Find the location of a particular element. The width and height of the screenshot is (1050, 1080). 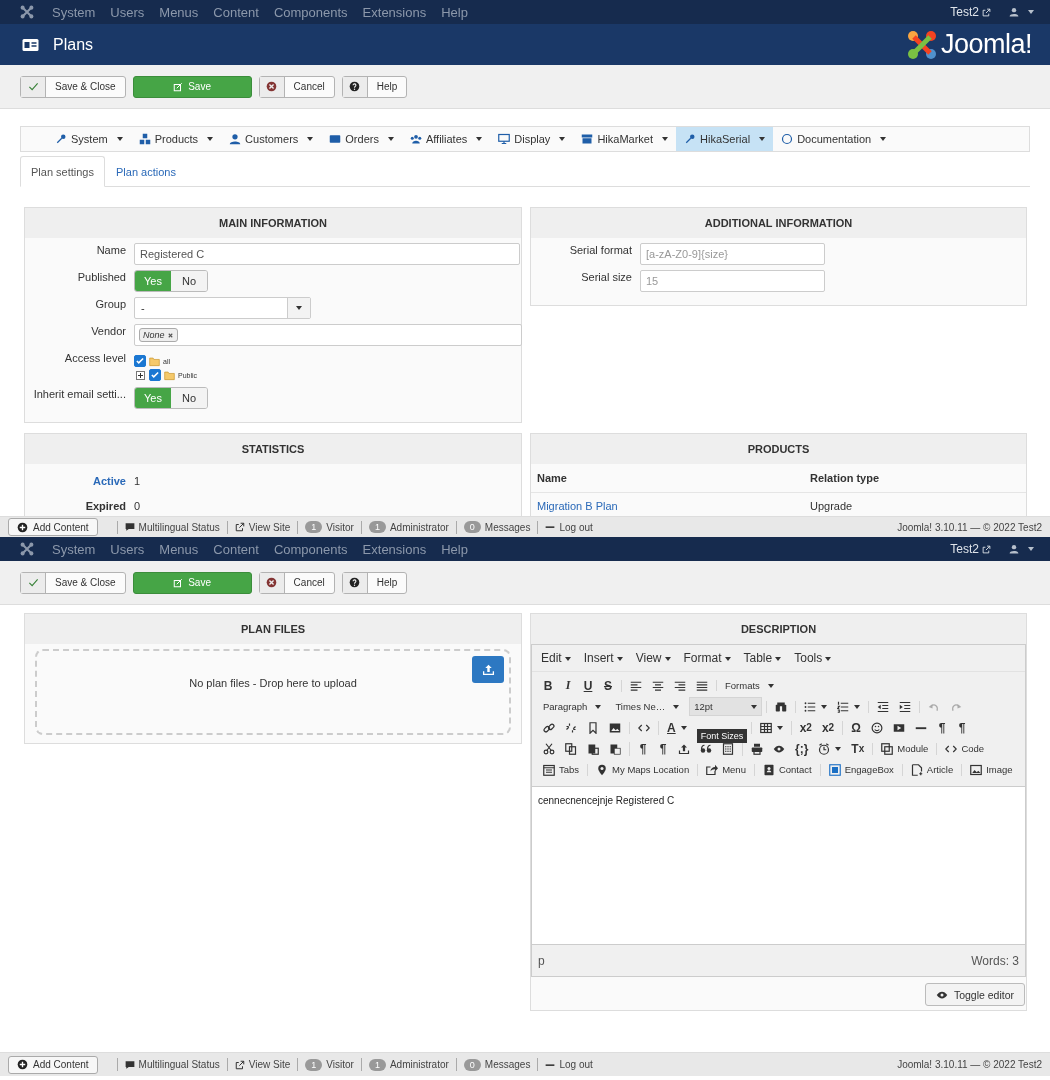

menu-item: Users is located at coordinates (127, 549).